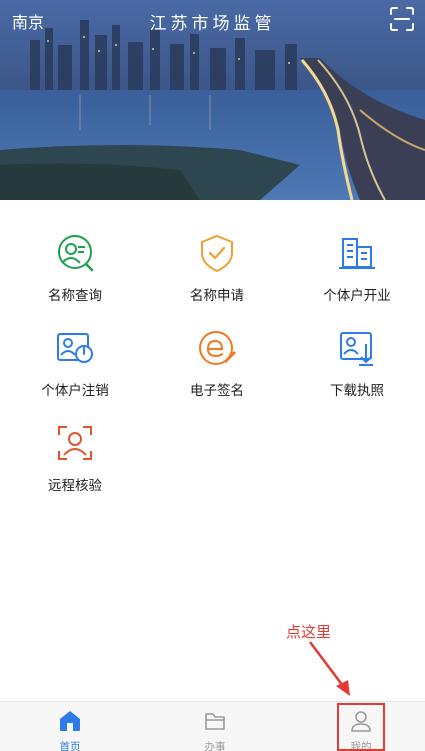 The image size is (425, 751). What do you see at coordinates (75, 296) in the screenshot?
I see `service-label: 名称查询` at bounding box center [75, 296].